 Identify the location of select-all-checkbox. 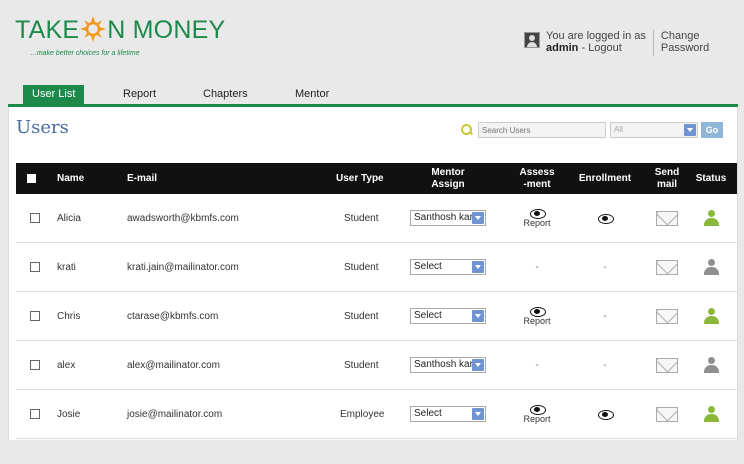
(31, 178).